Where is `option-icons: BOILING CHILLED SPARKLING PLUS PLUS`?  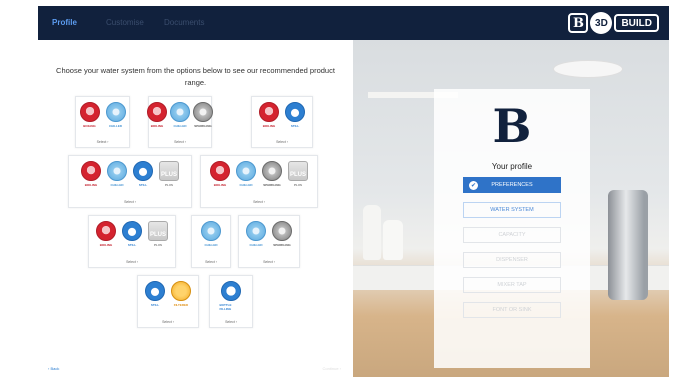 option-icons: BOILING CHILLED SPARKLING PLUS PLUS is located at coordinates (259, 174).